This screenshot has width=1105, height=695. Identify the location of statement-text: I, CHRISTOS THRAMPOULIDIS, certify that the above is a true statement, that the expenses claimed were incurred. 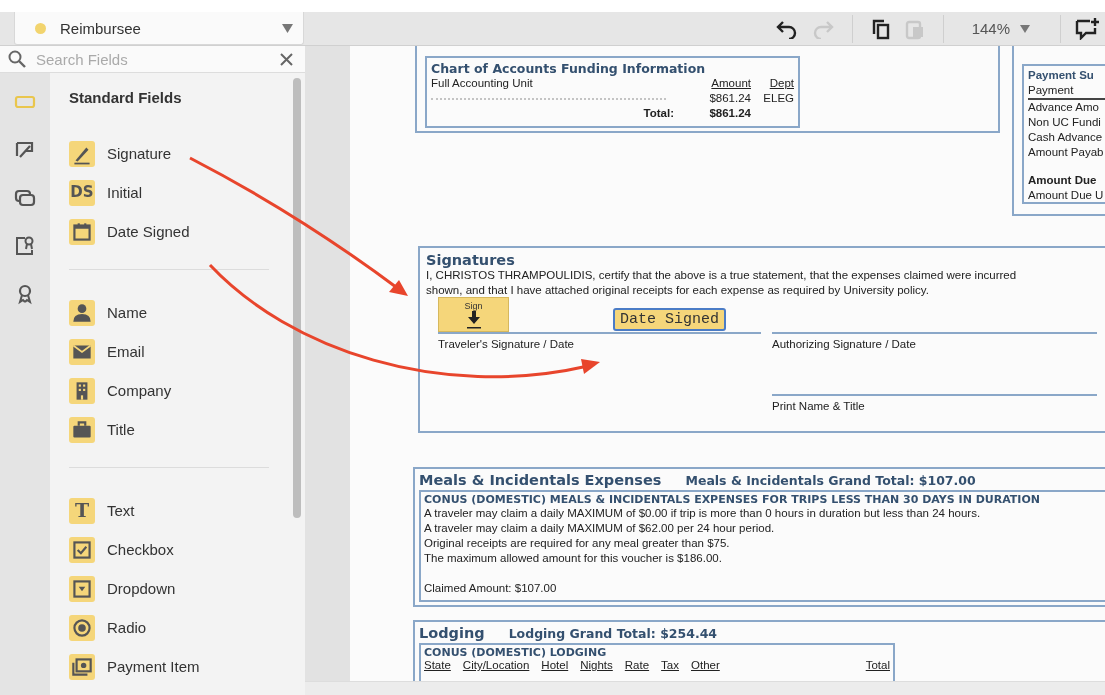
(722, 275).